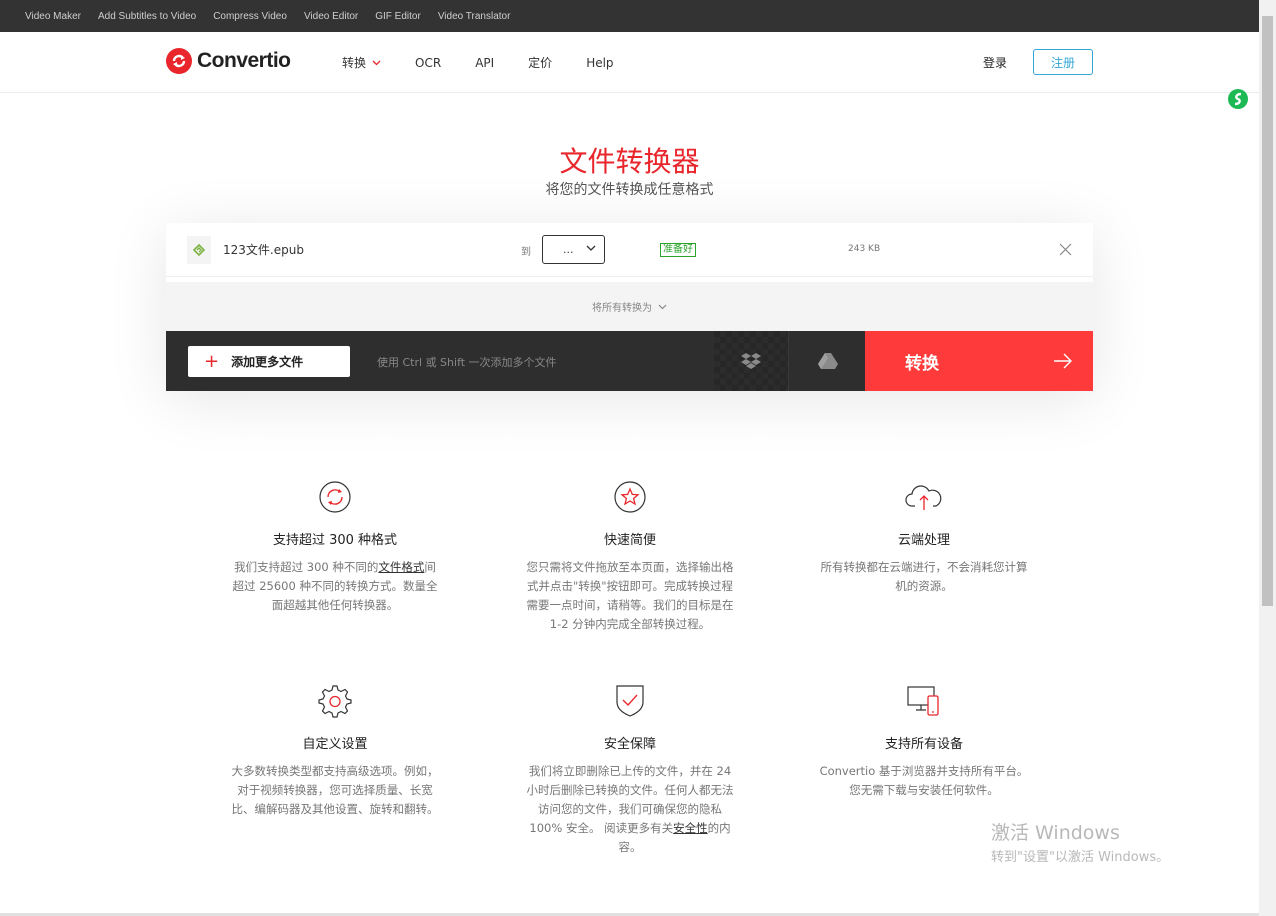  What do you see at coordinates (147, 16) in the screenshot?
I see `topbar-link-add-subtitles: Add Subtitles to Video` at bounding box center [147, 16].